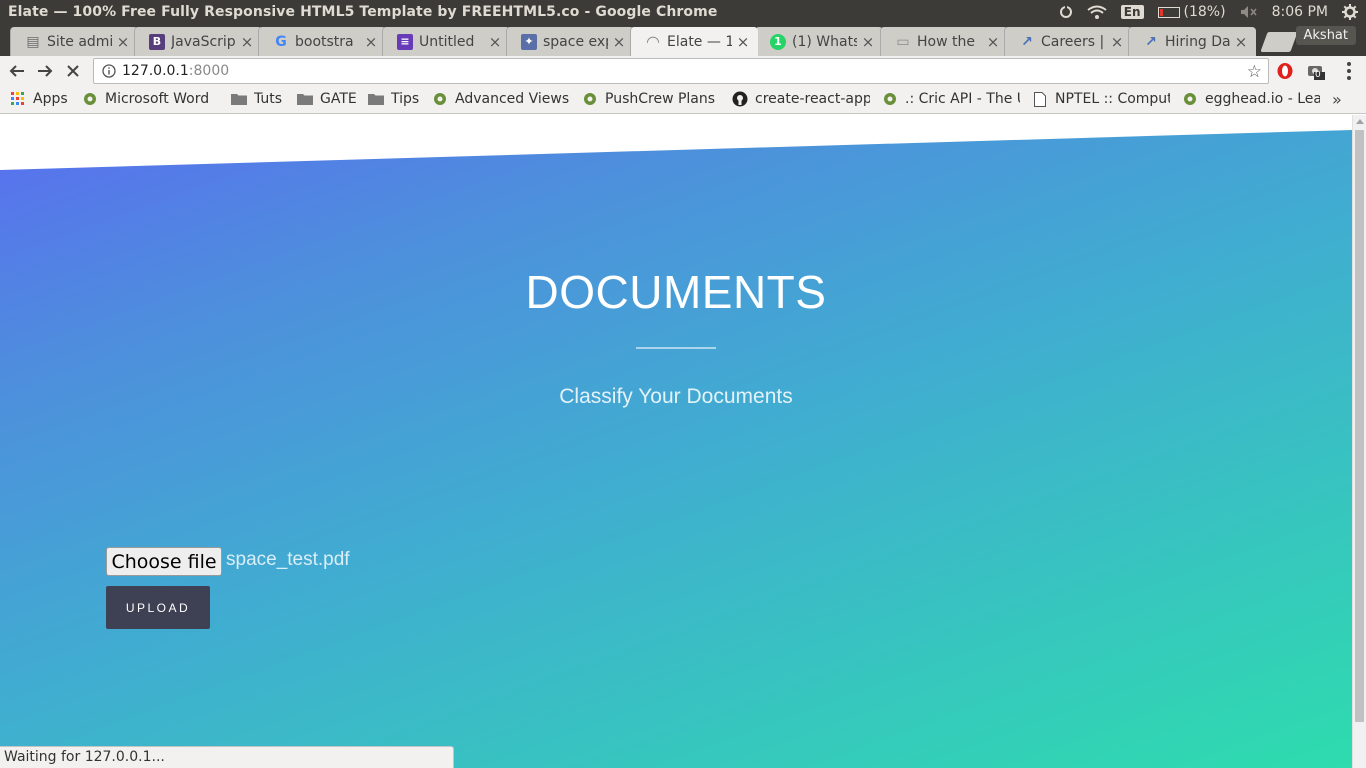 The height and width of the screenshot is (768, 1366). I want to click on bookmark-label: Advanced Views, so click(512, 99).